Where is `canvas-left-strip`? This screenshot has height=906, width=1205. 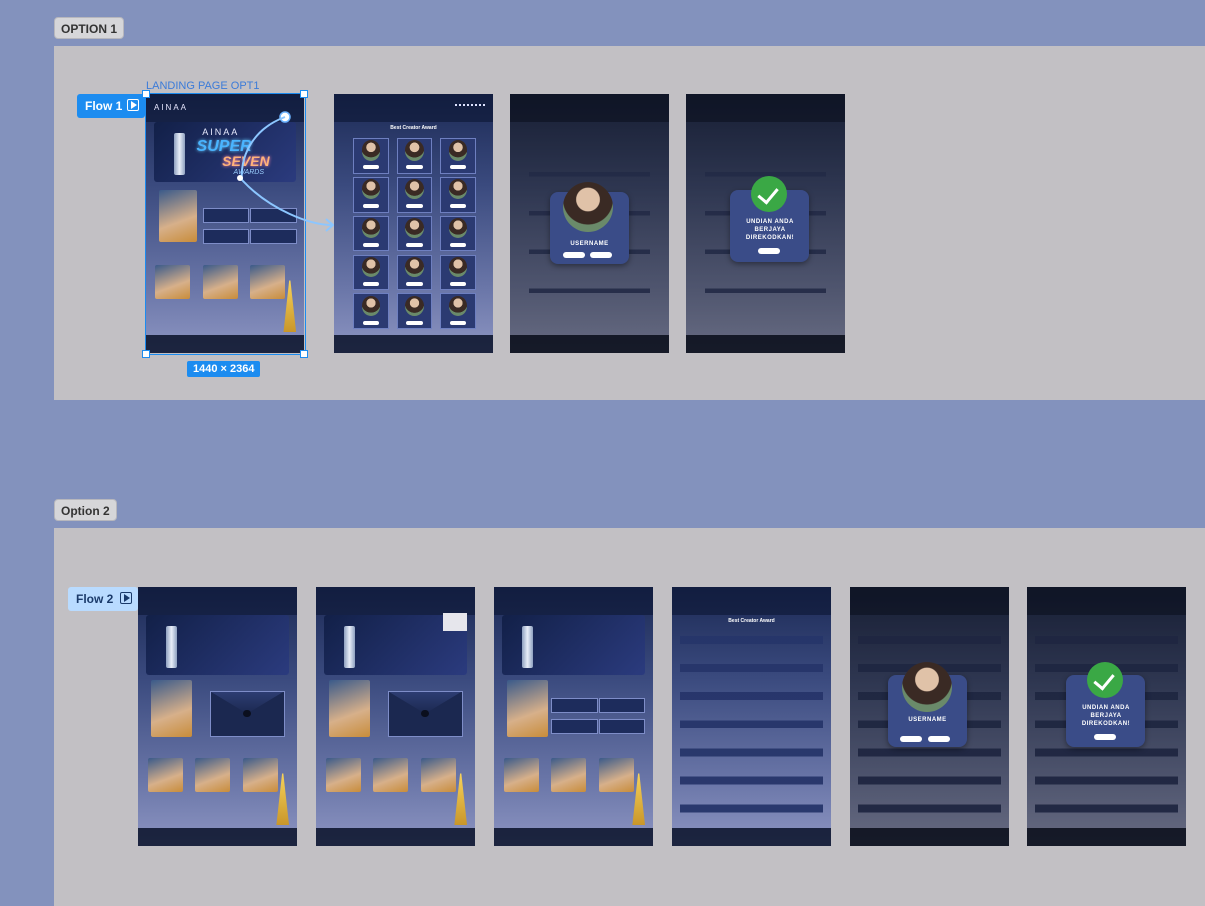
canvas-left-strip is located at coordinates (27, 453).